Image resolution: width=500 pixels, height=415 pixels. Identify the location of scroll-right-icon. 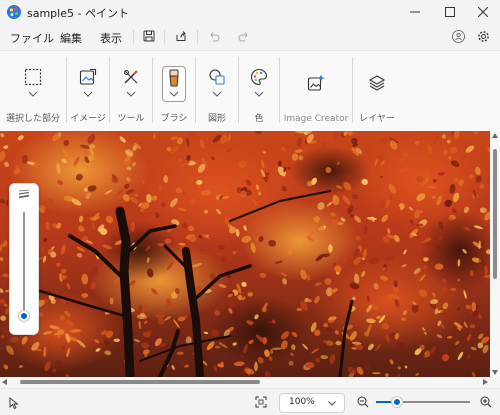
(485, 382).